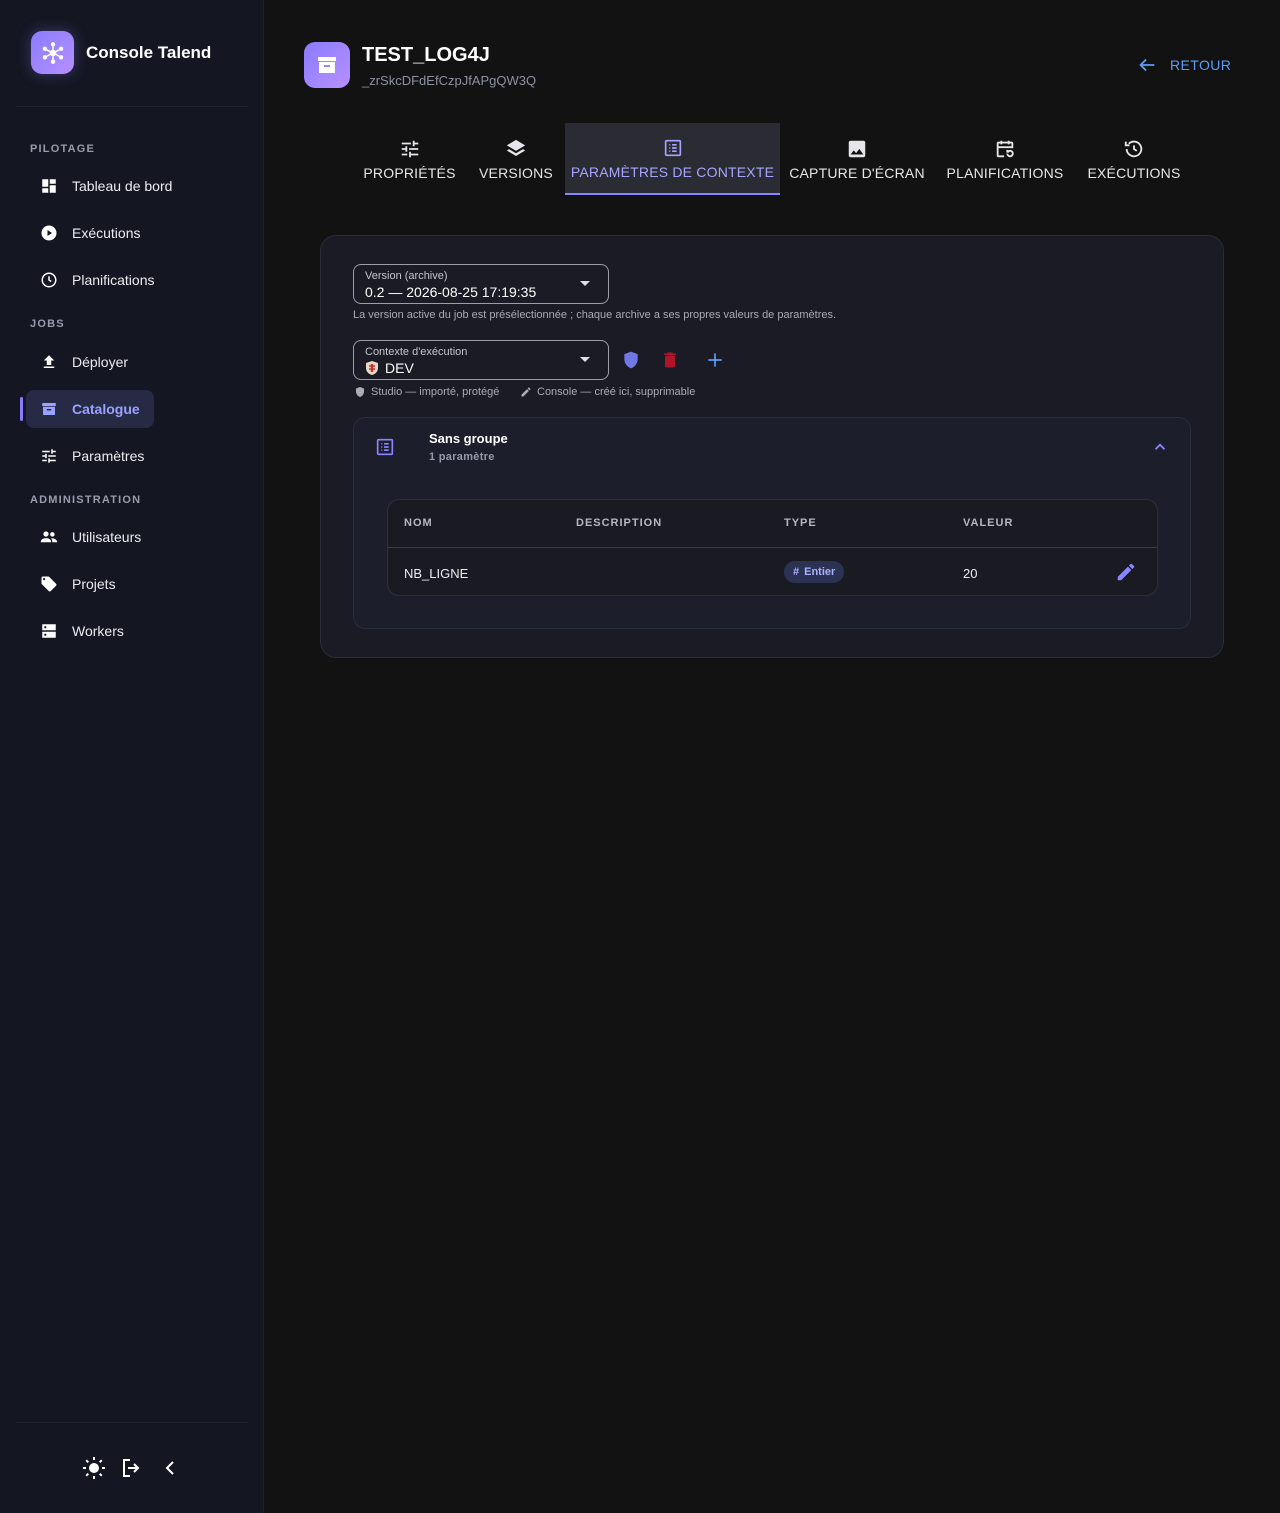 This screenshot has width=1280, height=1513. What do you see at coordinates (481, 360) in the screenshot?
I see `context-select: Contexte d'exécution DEV` at bounding box center [481, 360].